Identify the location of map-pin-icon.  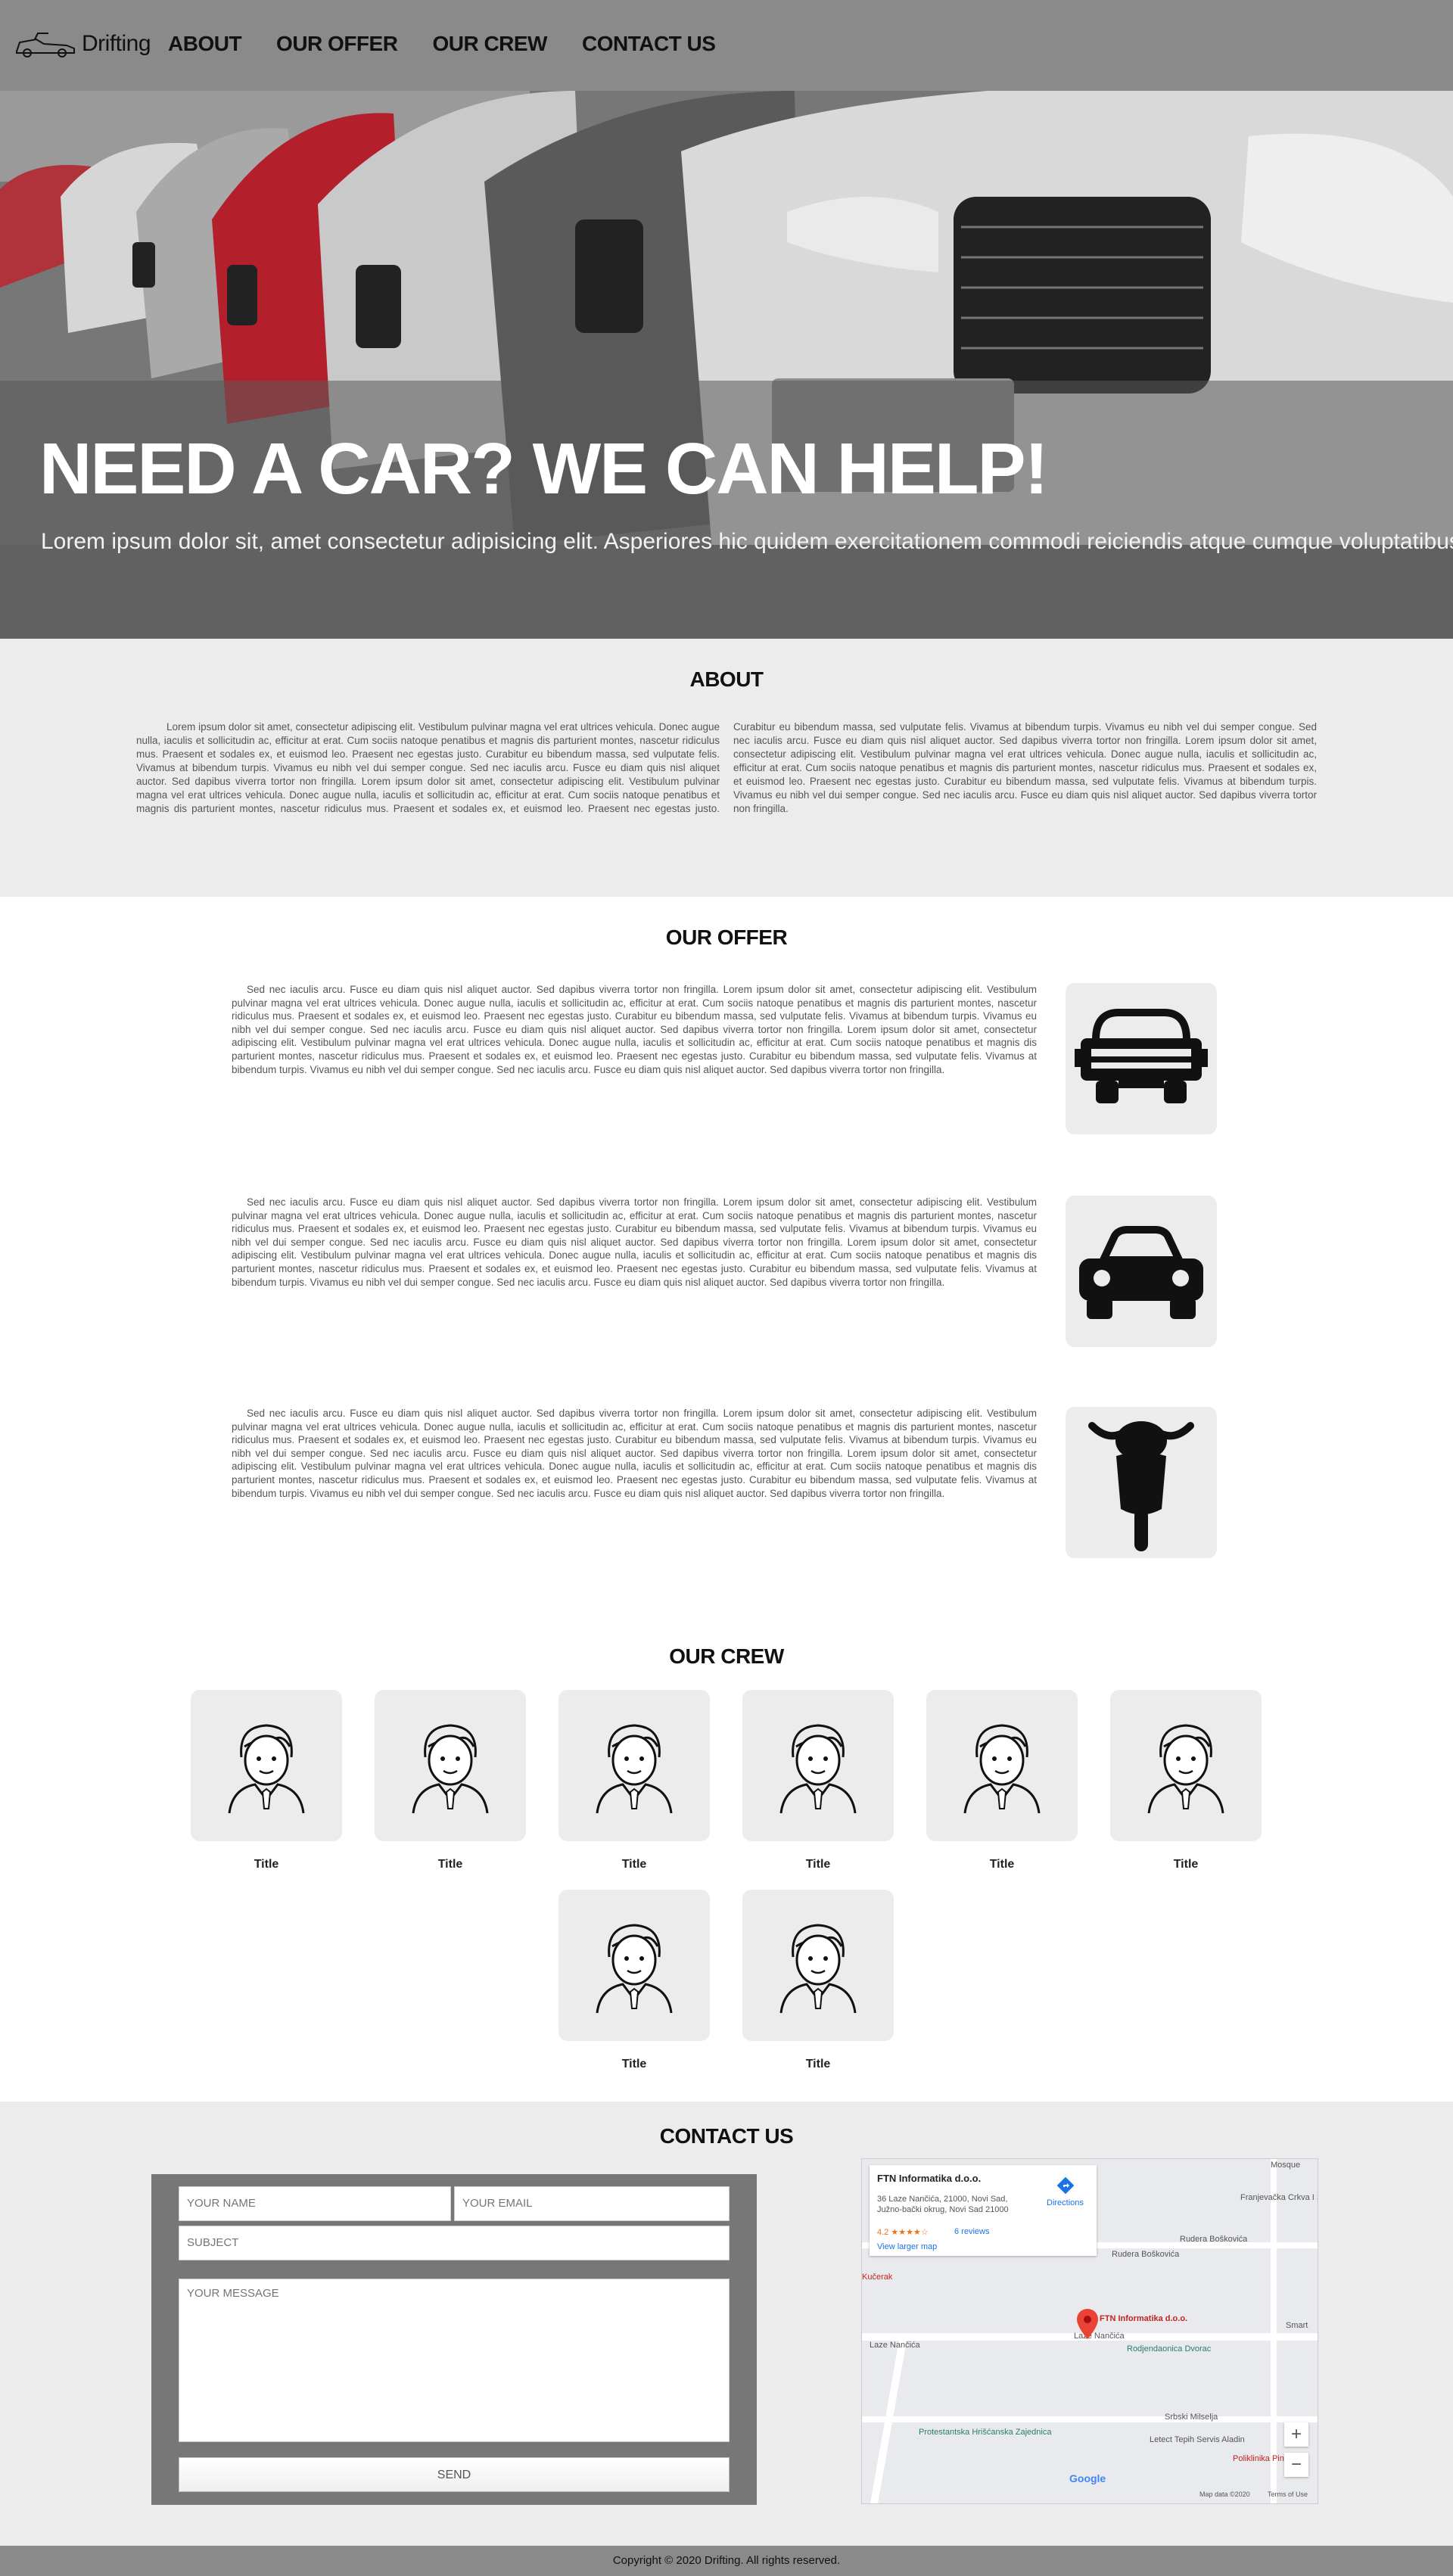
(1087, 2324).